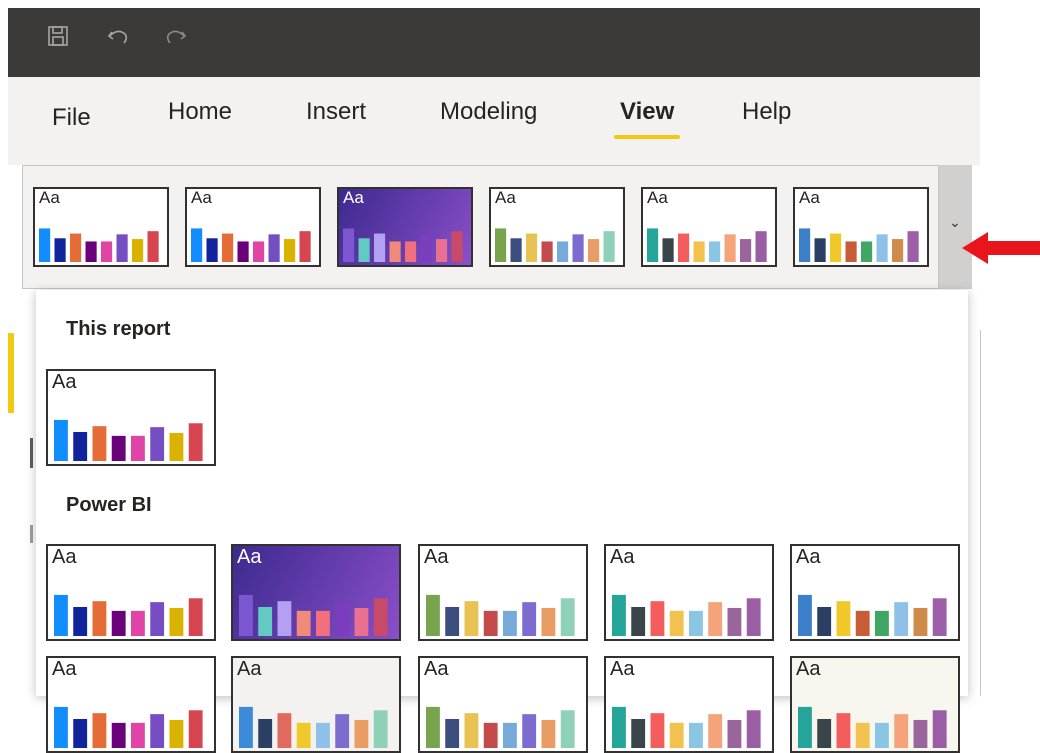  What do you see at coordinates (336, 112) in the screenshot?
I see `tab-insert: Insert` at bounding box center [336, 112].